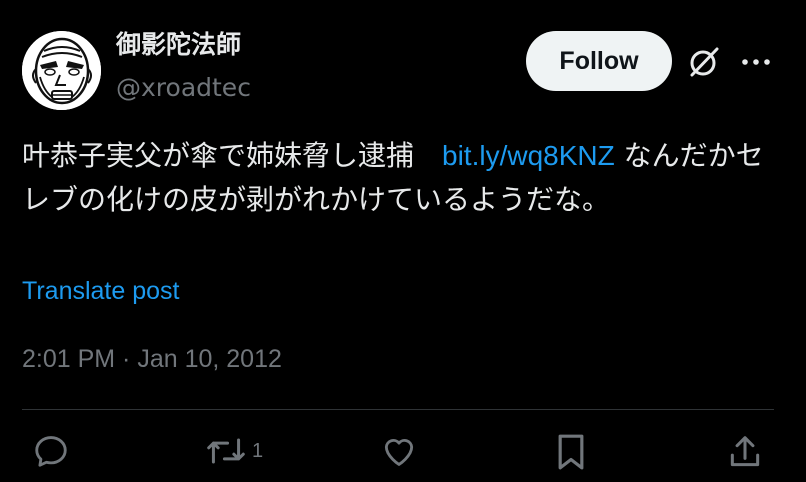 The width and height of the screenshot is (806, 482). I want to click on like-button, so click(399, 451).